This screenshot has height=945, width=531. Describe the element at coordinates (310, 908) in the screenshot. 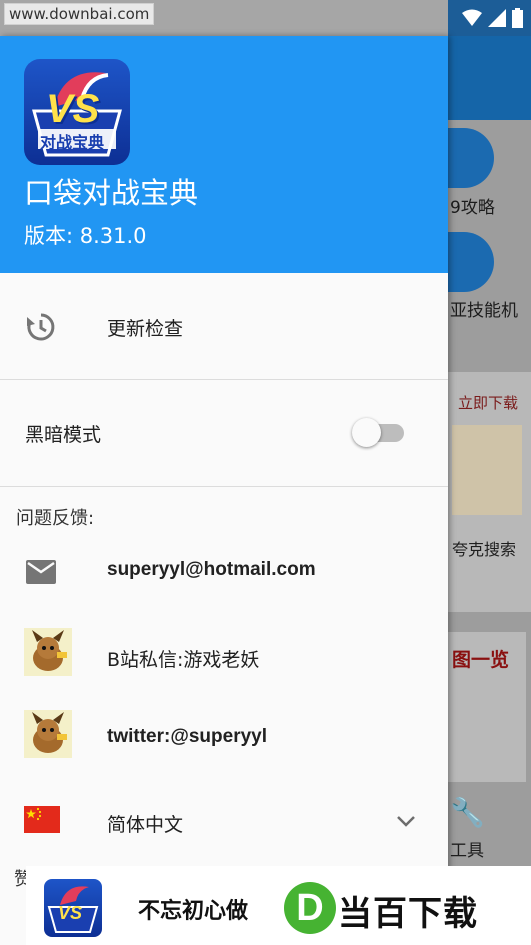

I see `ad-brand-letter: D` at that location.